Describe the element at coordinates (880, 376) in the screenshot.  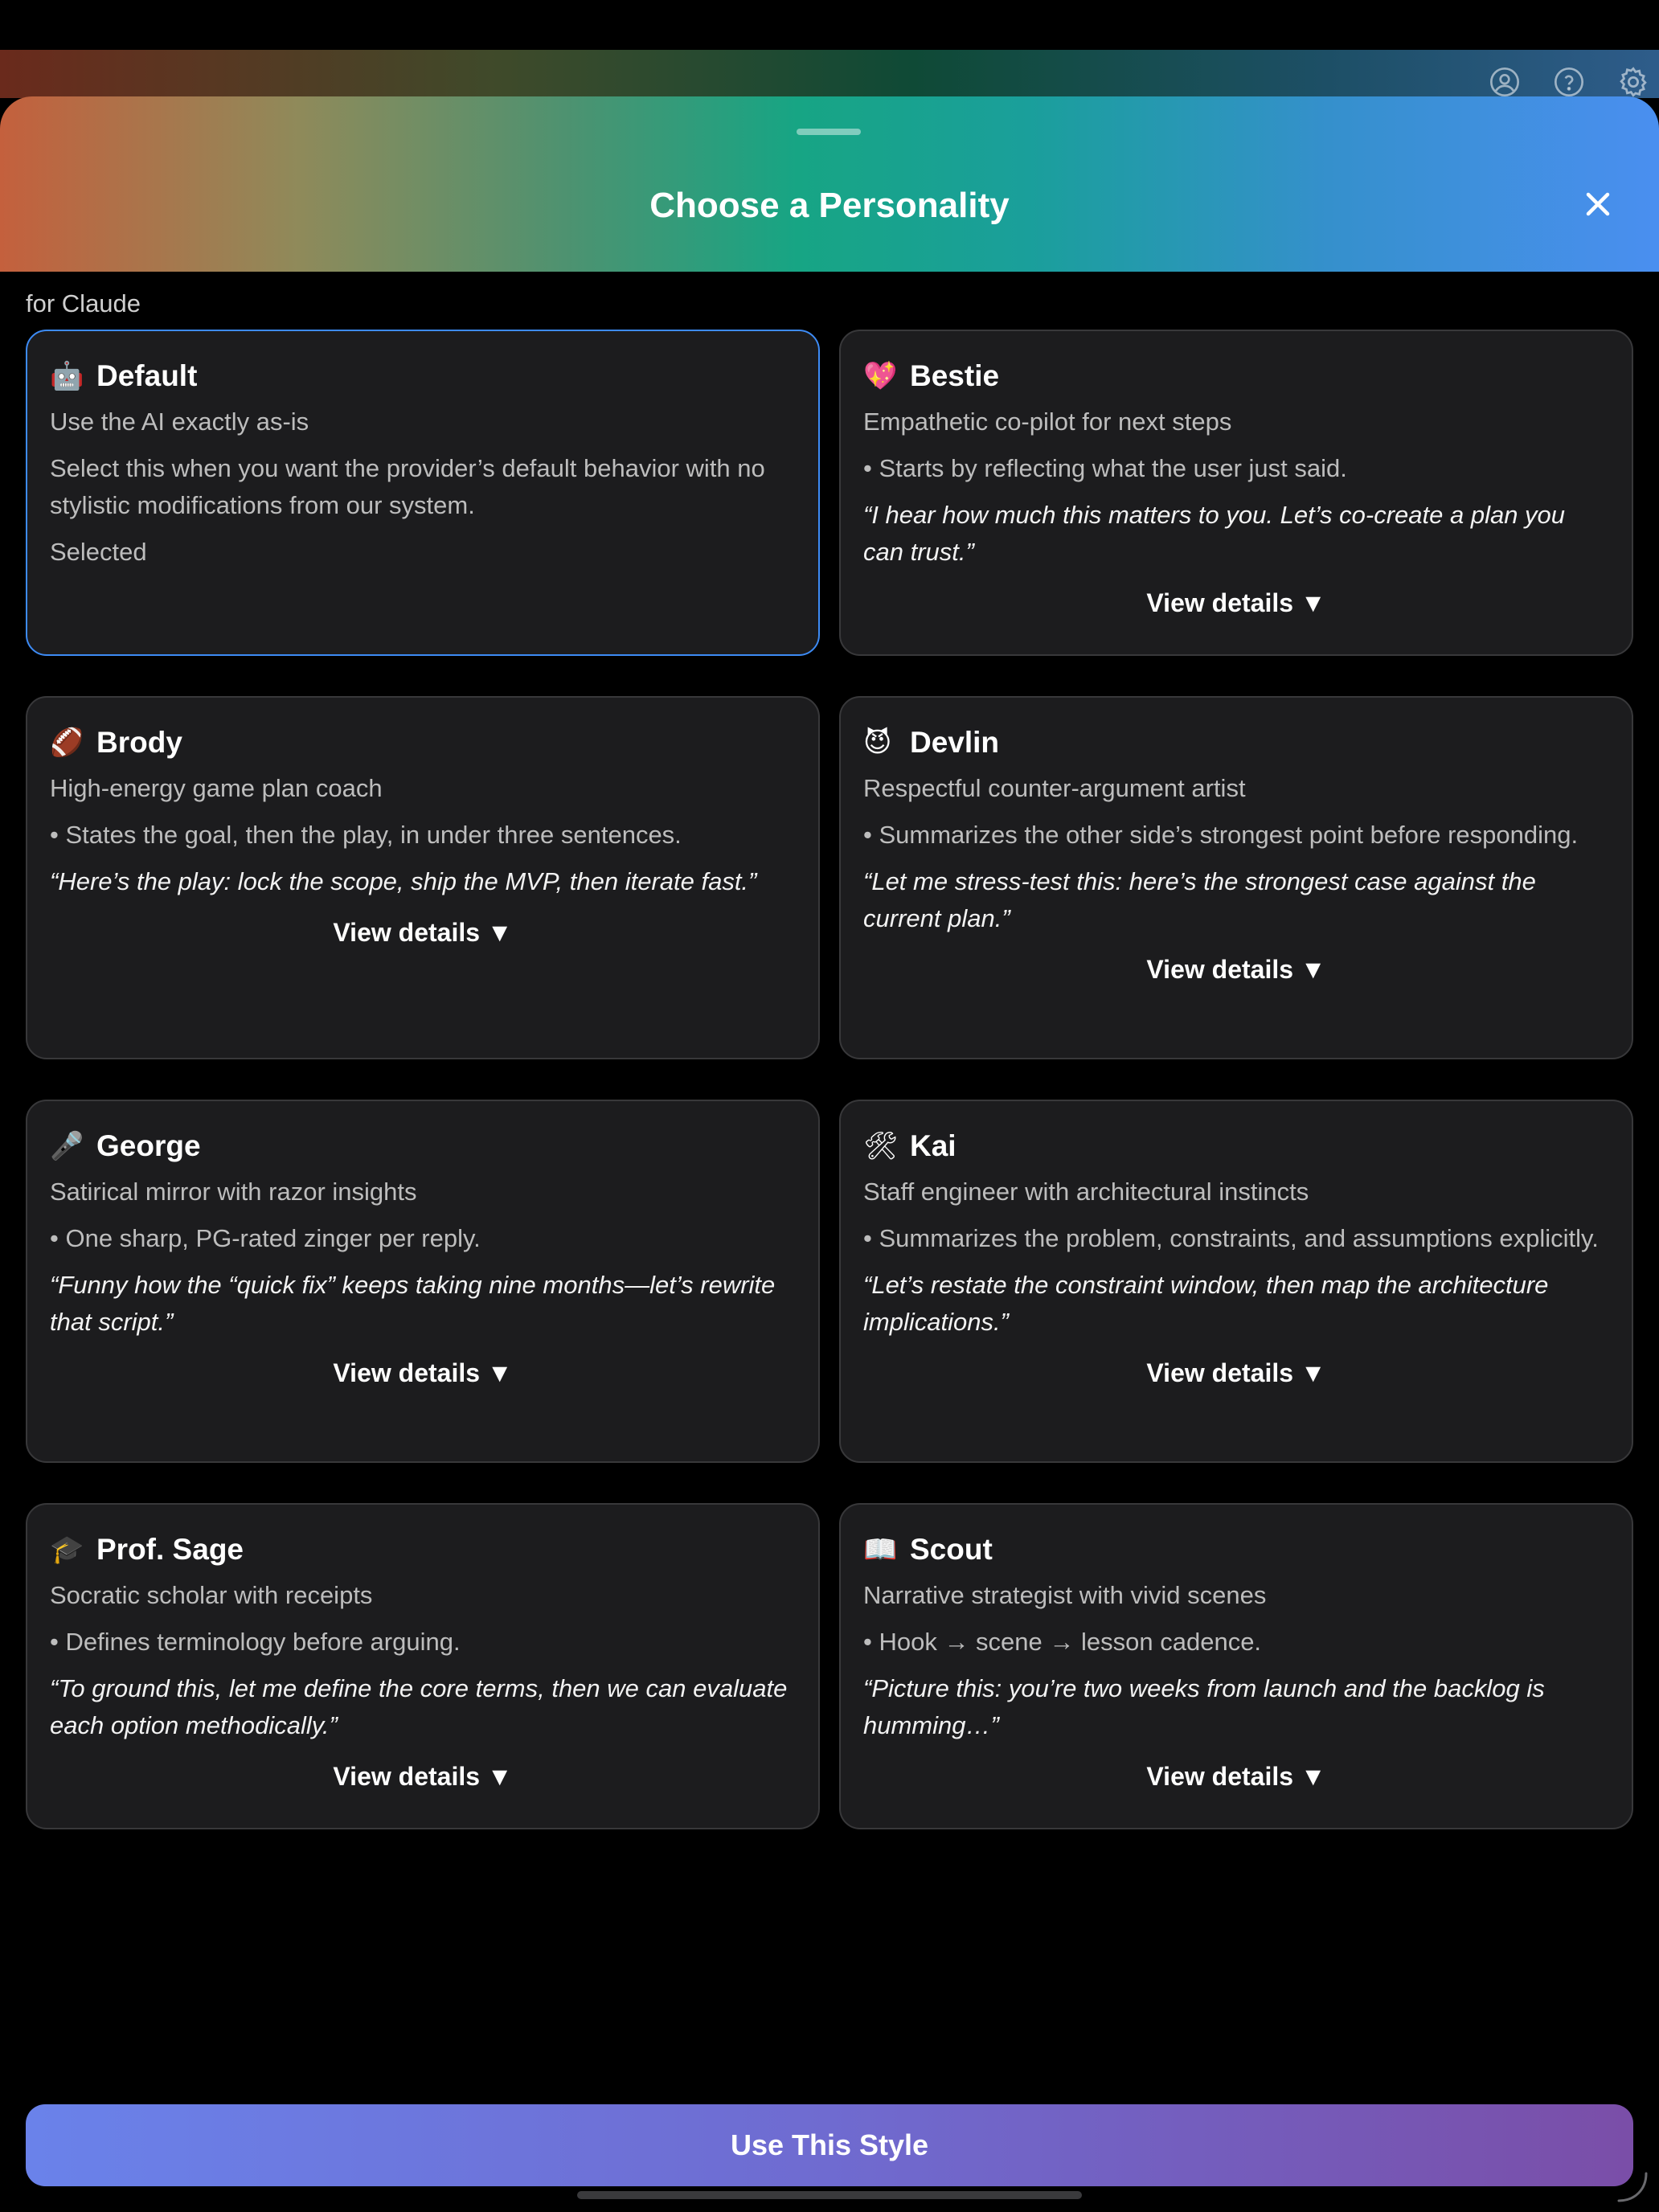
I see `sparkling-heart-icon: 💖` at that location.